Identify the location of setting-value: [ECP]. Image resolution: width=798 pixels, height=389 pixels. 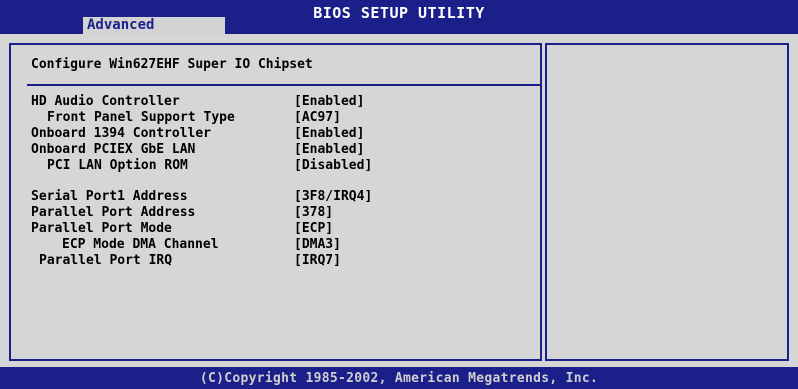
(313, 228).